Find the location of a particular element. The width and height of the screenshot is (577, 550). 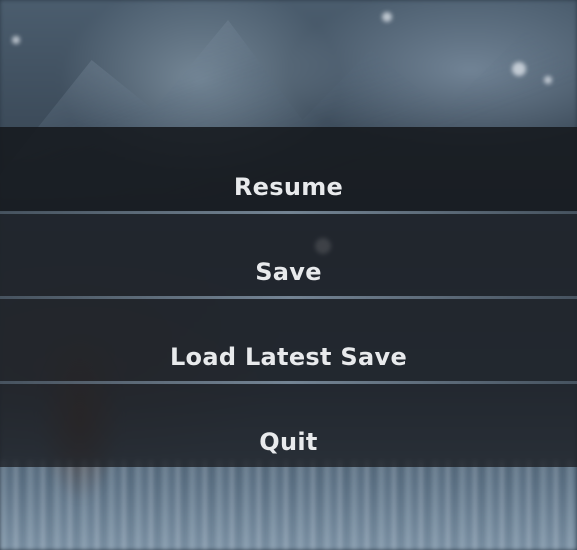

load-latest-save-label: Load Latest Save is located at coordinates (288, 356).